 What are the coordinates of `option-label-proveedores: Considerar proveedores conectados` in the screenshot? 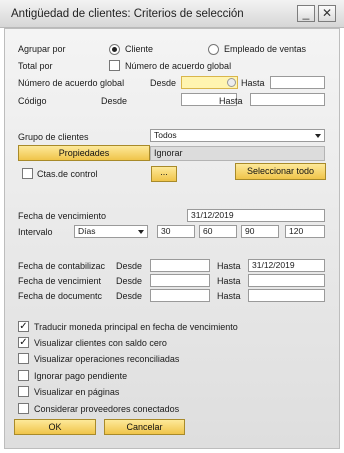 It's located at (107, 409).